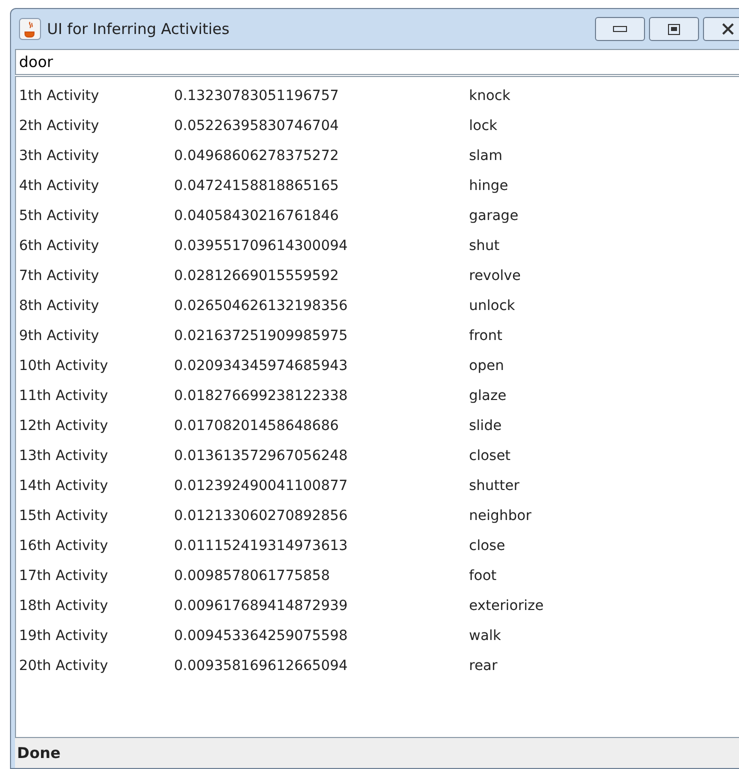 The height and width of the screenshot is (769, 739). Describe the element at coordinates (261, 336) in the screenshot. I see `score-value: 0.021637251909985975` at that location.